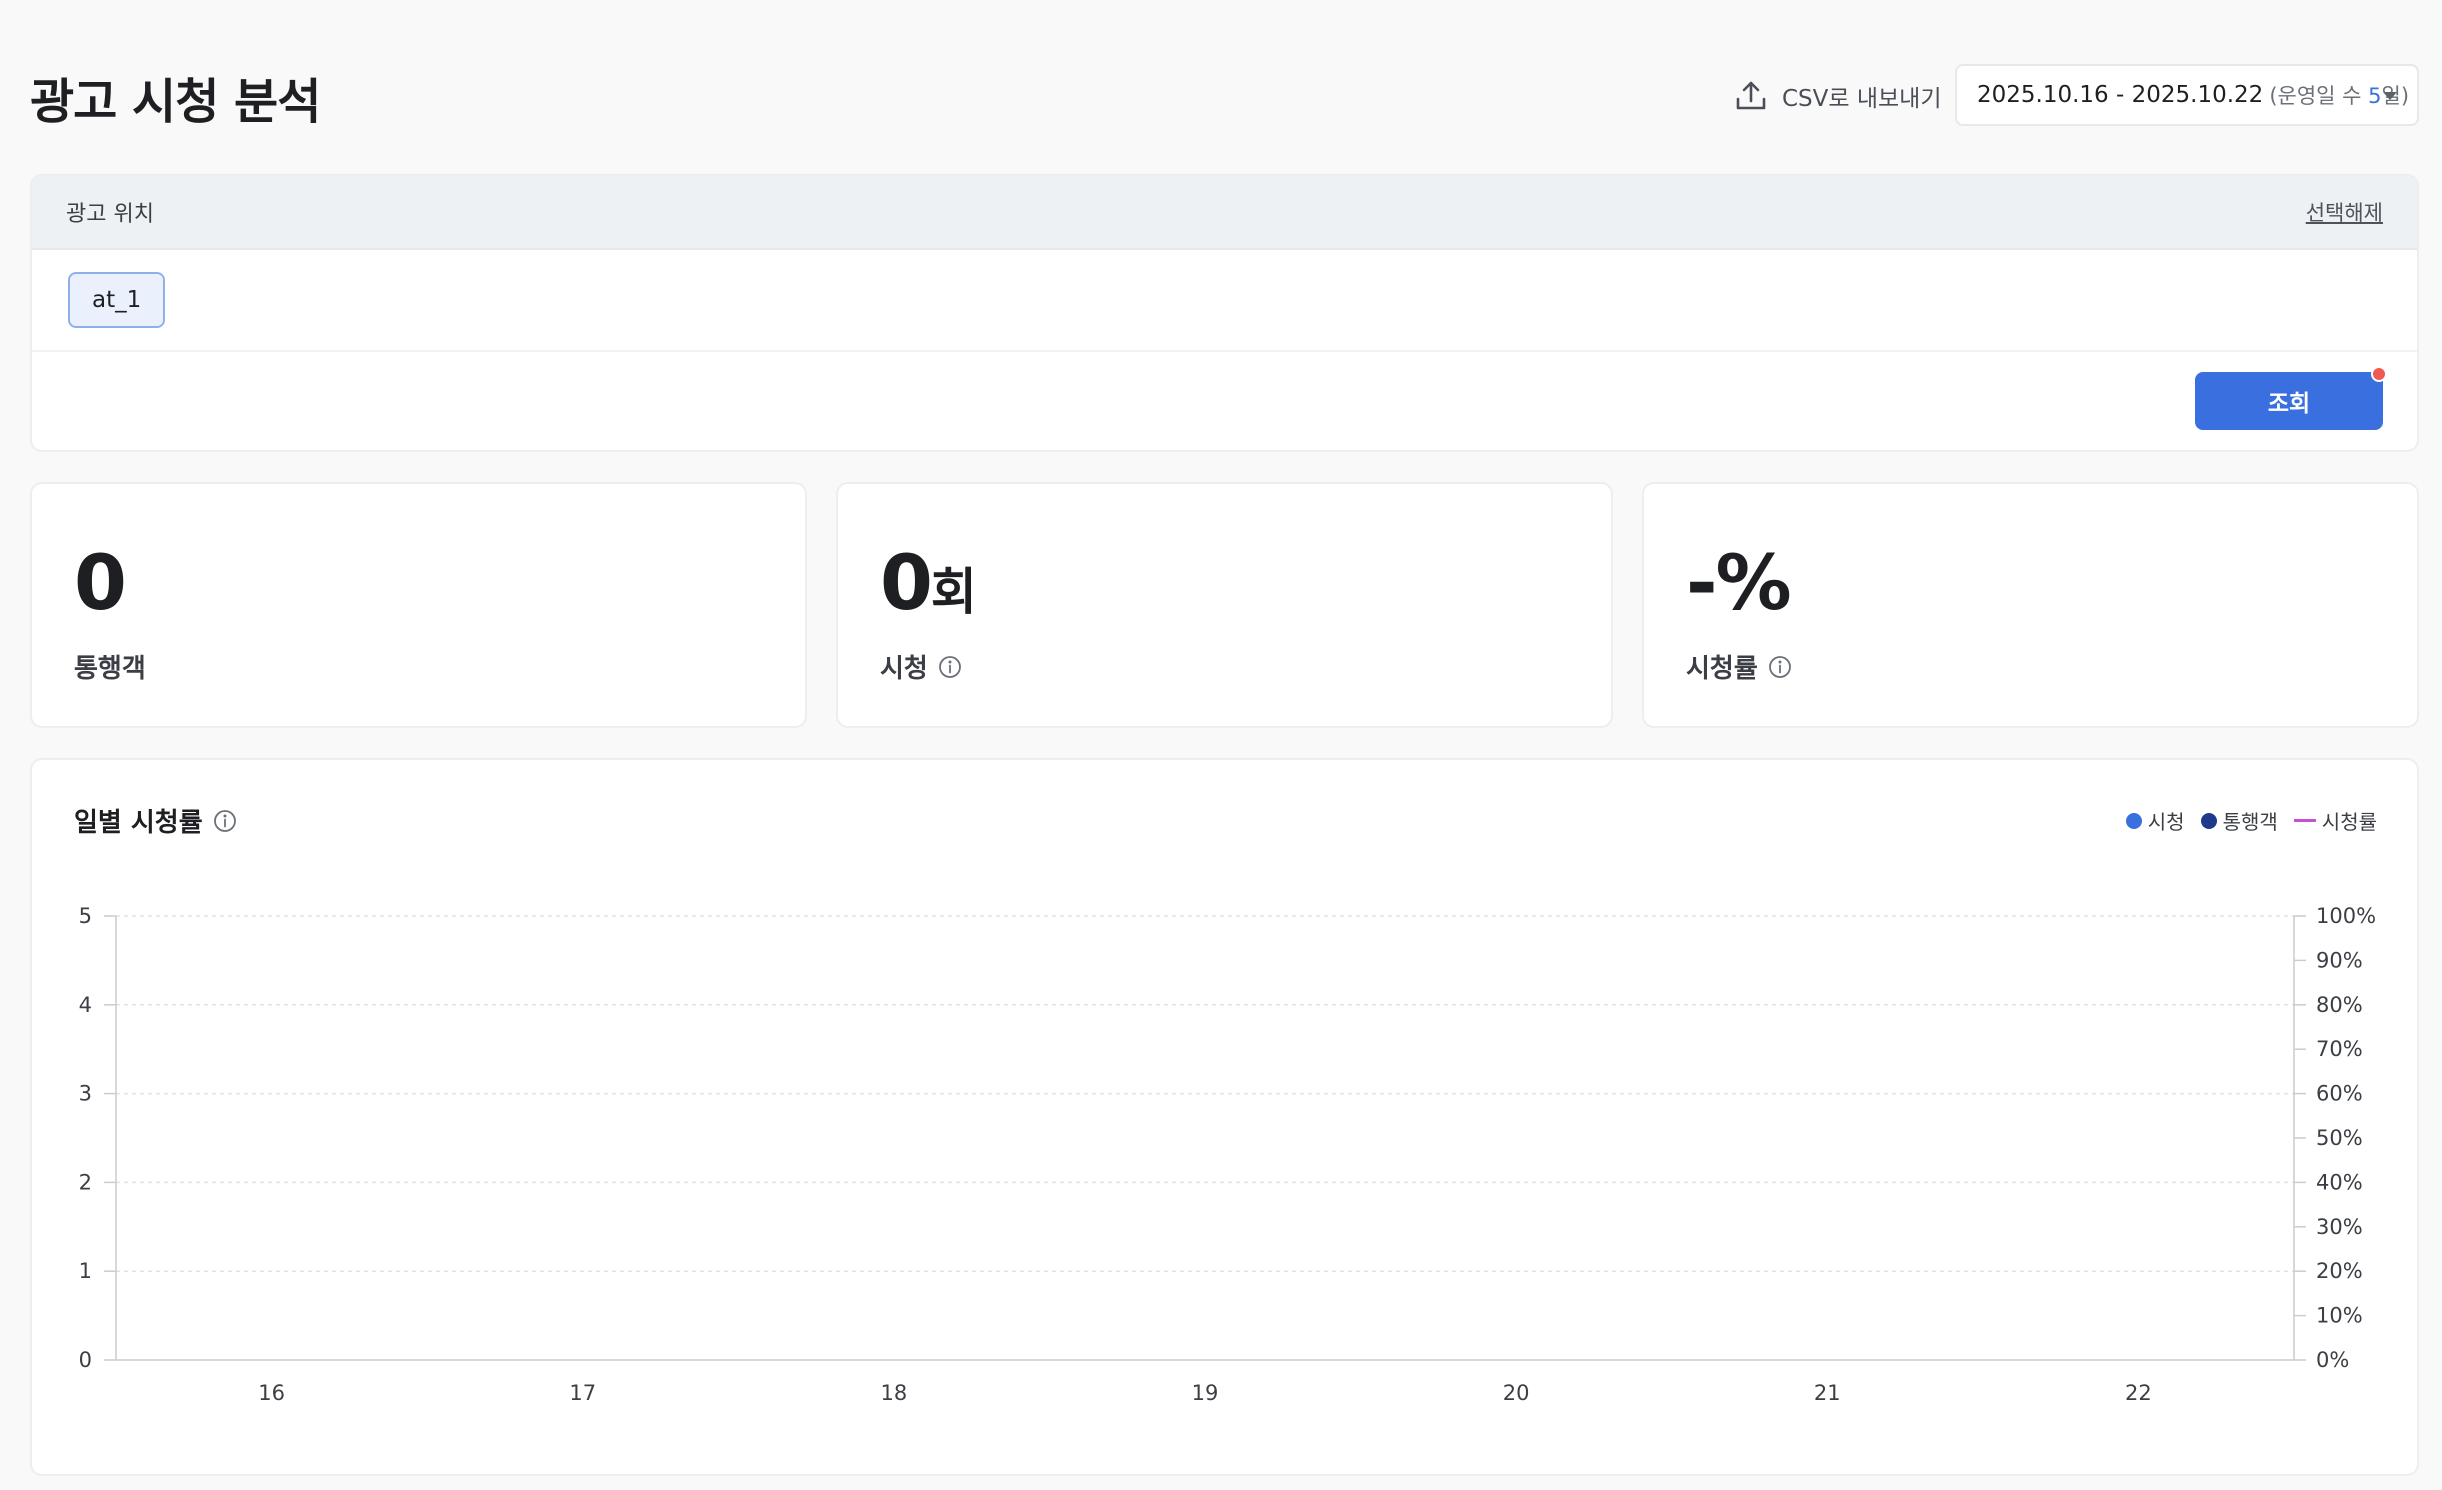 The width and height of the screenshot is (2442, 1490). Describe the element at coordinates (85, 1271) in the screenshot. I see `y-tick-label: 1` at that location.